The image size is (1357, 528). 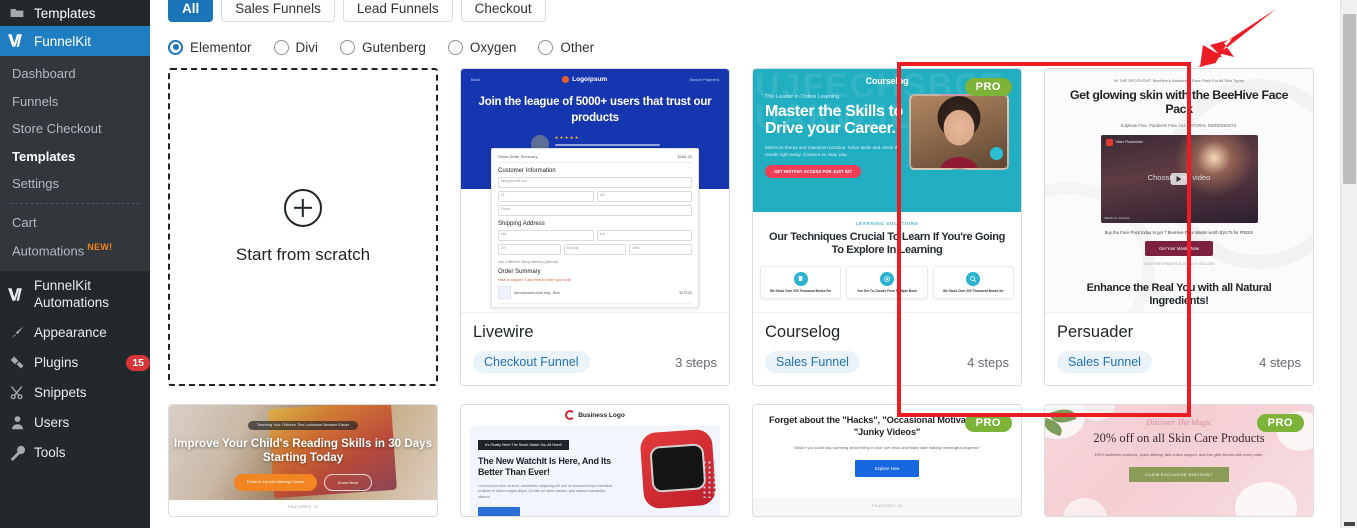 What do you see at coordinates (595, 210) in the screenshot?
I see `lw-phone-field: Phone` at bounding box center [595, 210].